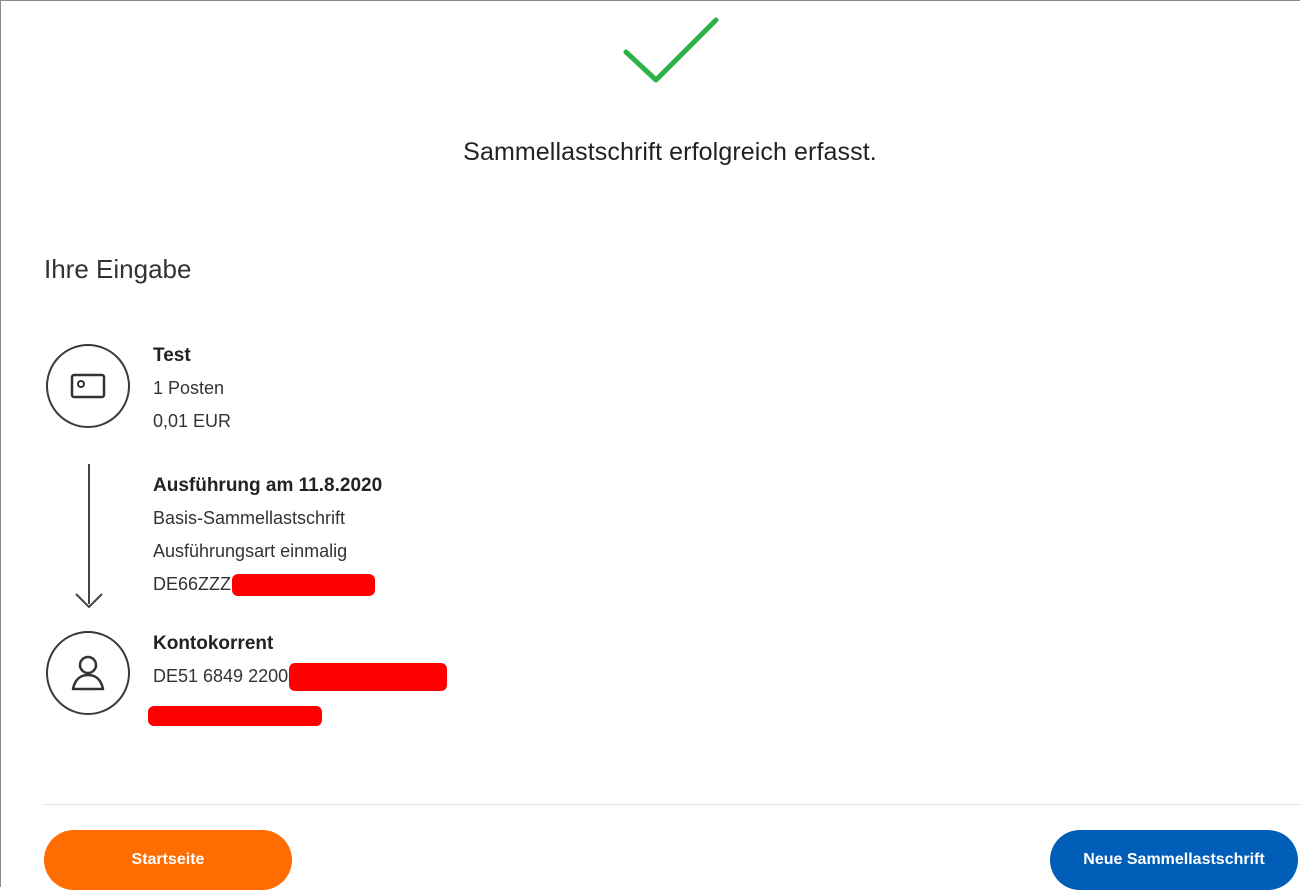  Describe the element at coordinates (192, 584) in the screenshot. I see `creditor-id: DE66ZZZ` at that location.